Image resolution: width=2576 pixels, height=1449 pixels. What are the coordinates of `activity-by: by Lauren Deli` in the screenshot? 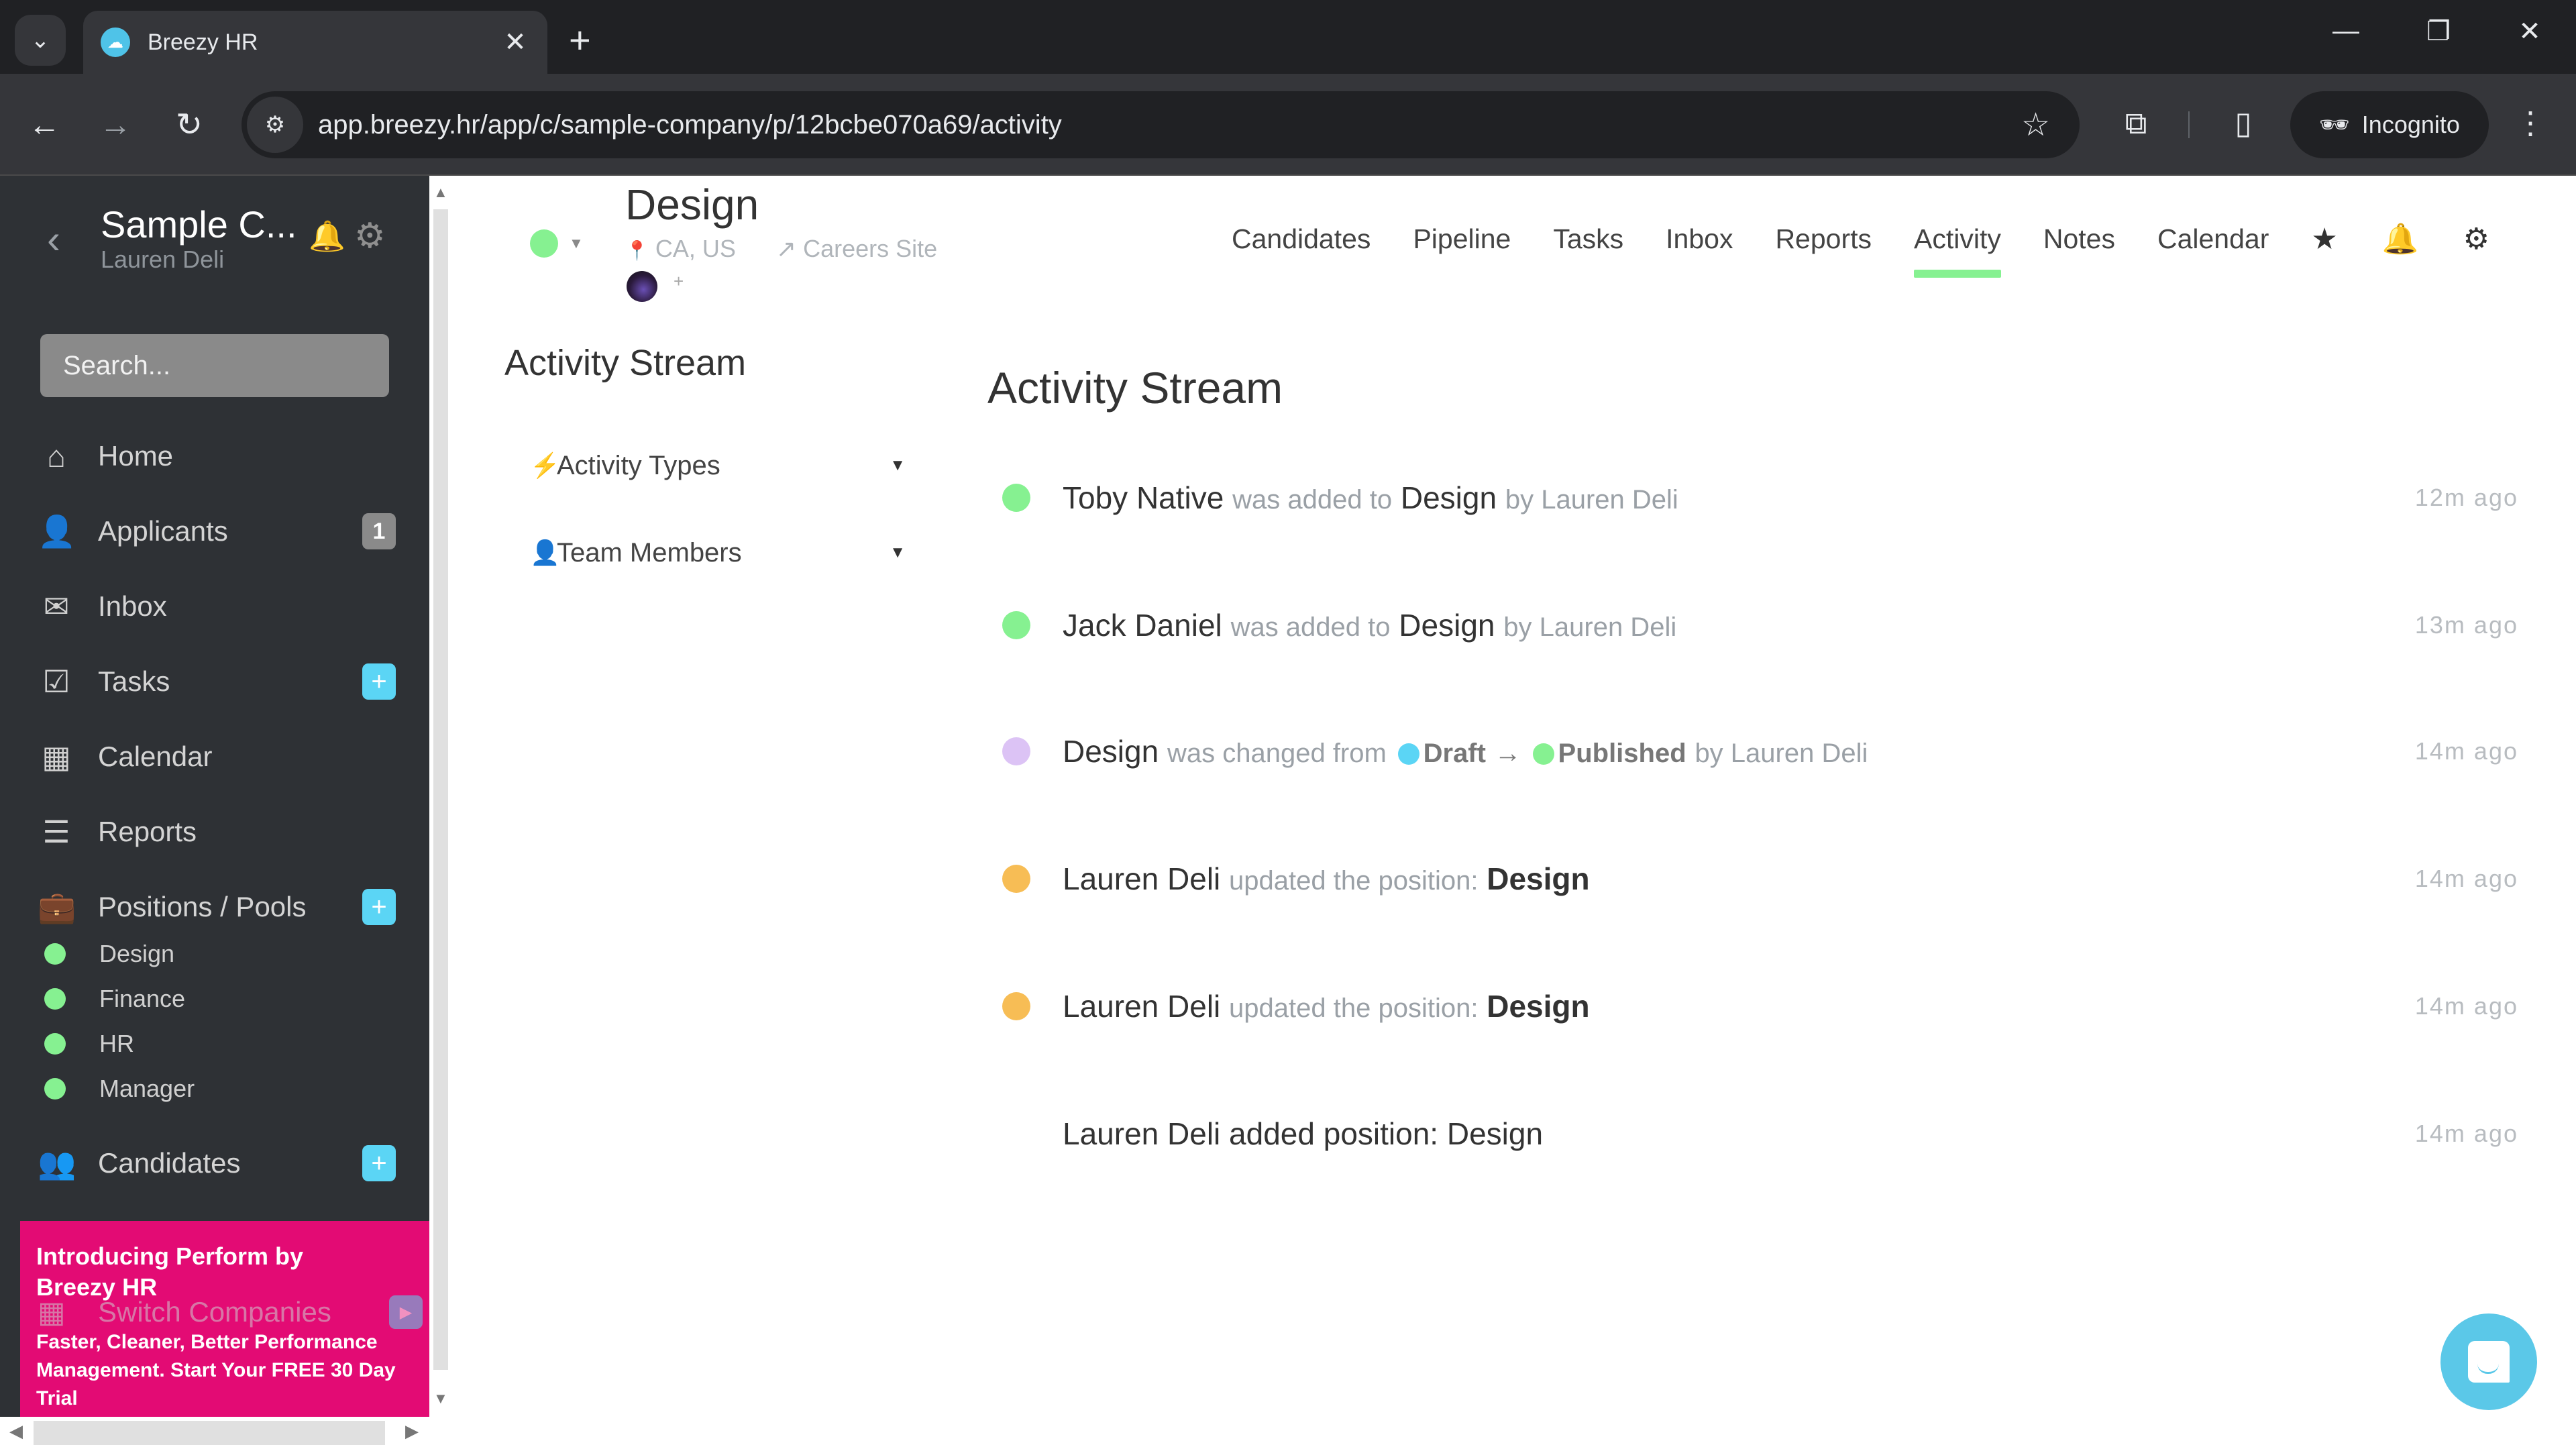 It's located at (1590, 627).